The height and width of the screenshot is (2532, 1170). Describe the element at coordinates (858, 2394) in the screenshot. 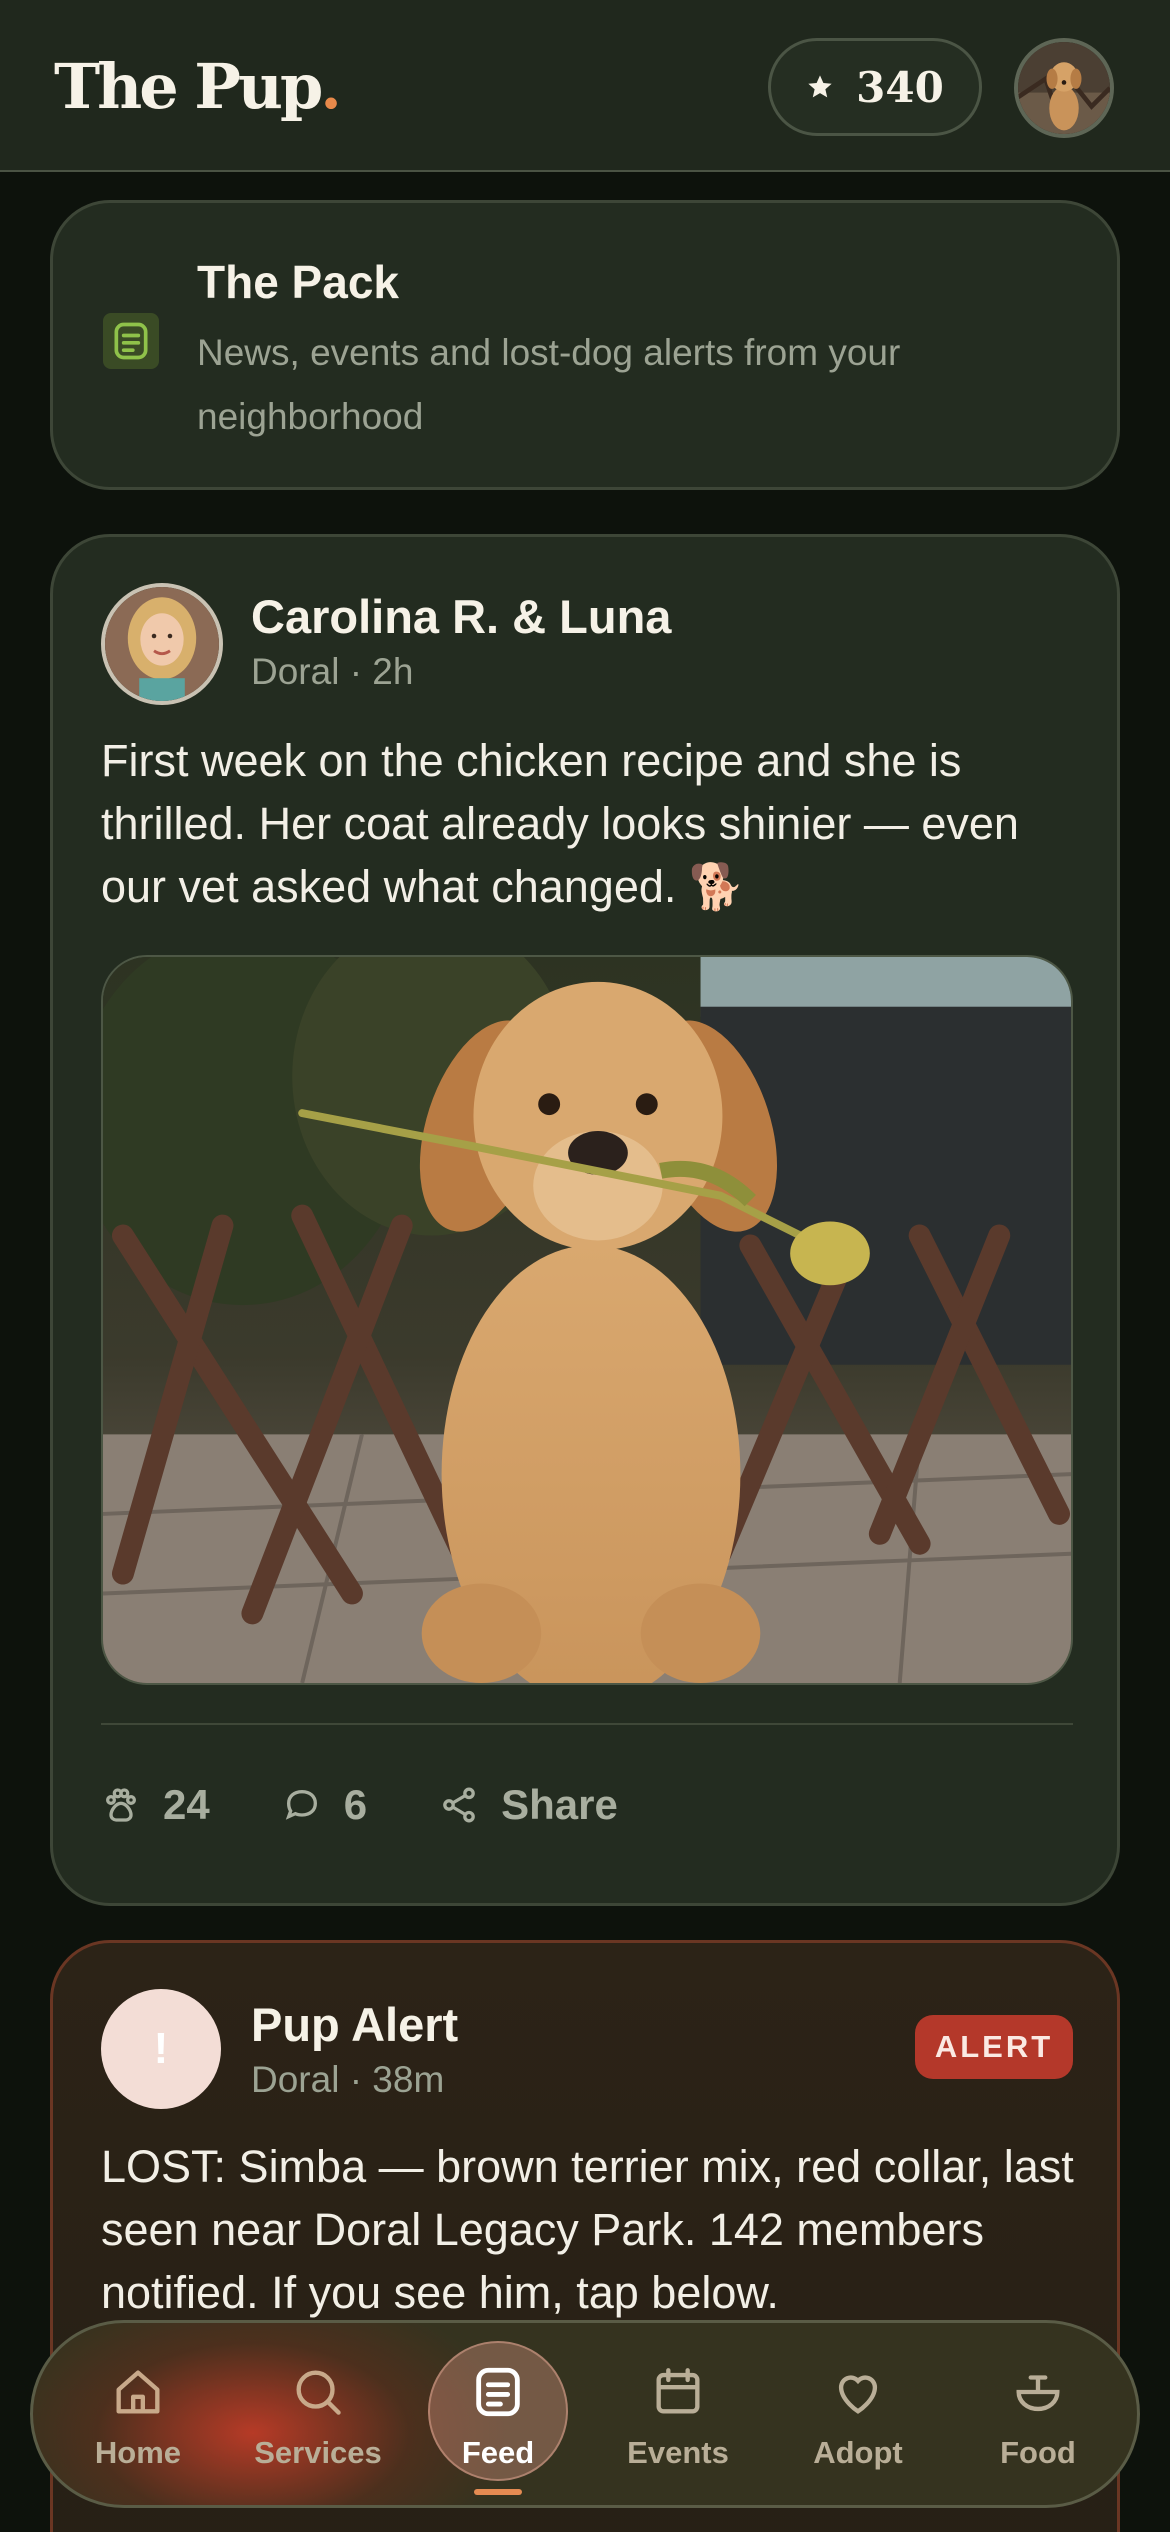

I see `heart-icon` at that location.